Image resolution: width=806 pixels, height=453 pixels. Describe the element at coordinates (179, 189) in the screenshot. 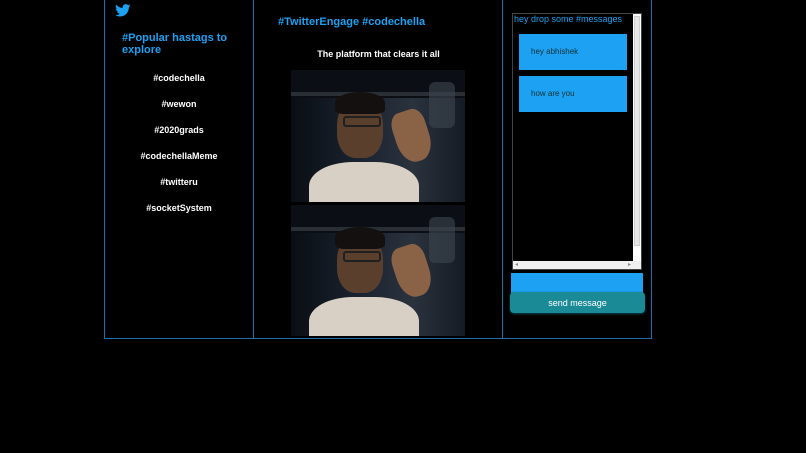

I see `hashtag-item-twitteru: #twitteru` at that location.